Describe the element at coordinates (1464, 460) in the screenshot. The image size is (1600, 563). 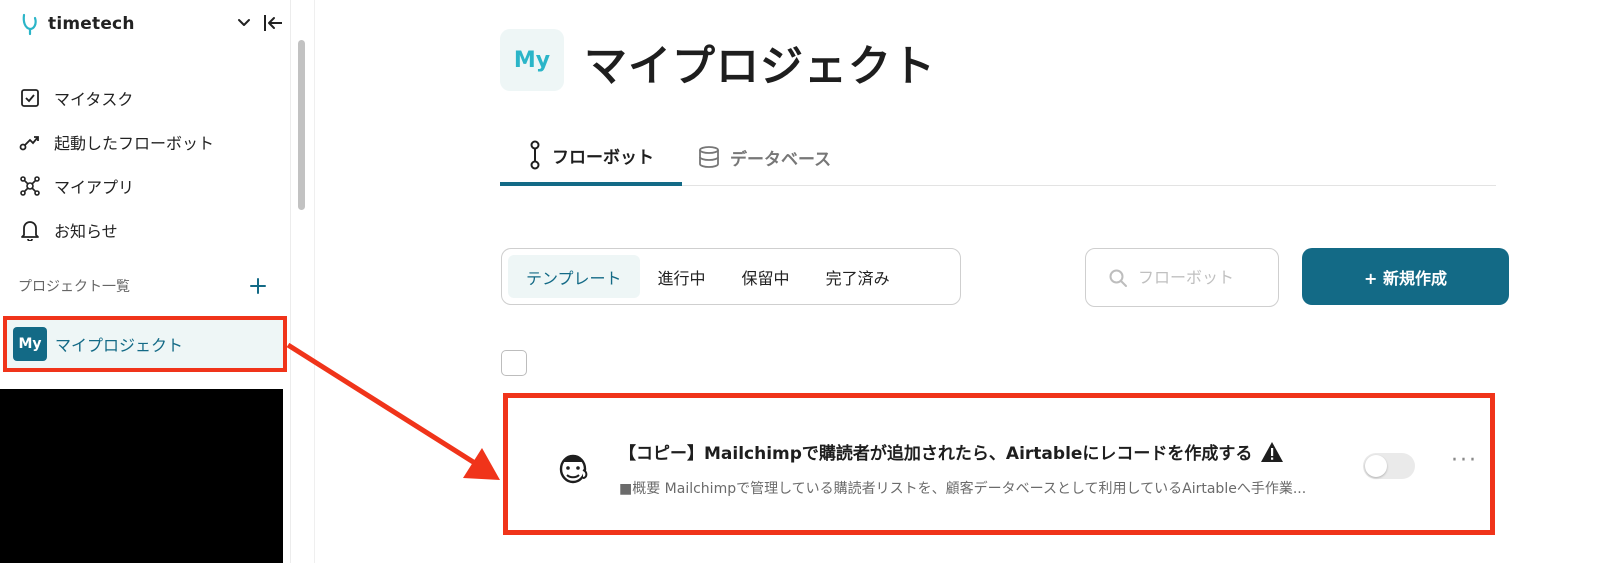
I see `more-options-icon: ···` at that location.